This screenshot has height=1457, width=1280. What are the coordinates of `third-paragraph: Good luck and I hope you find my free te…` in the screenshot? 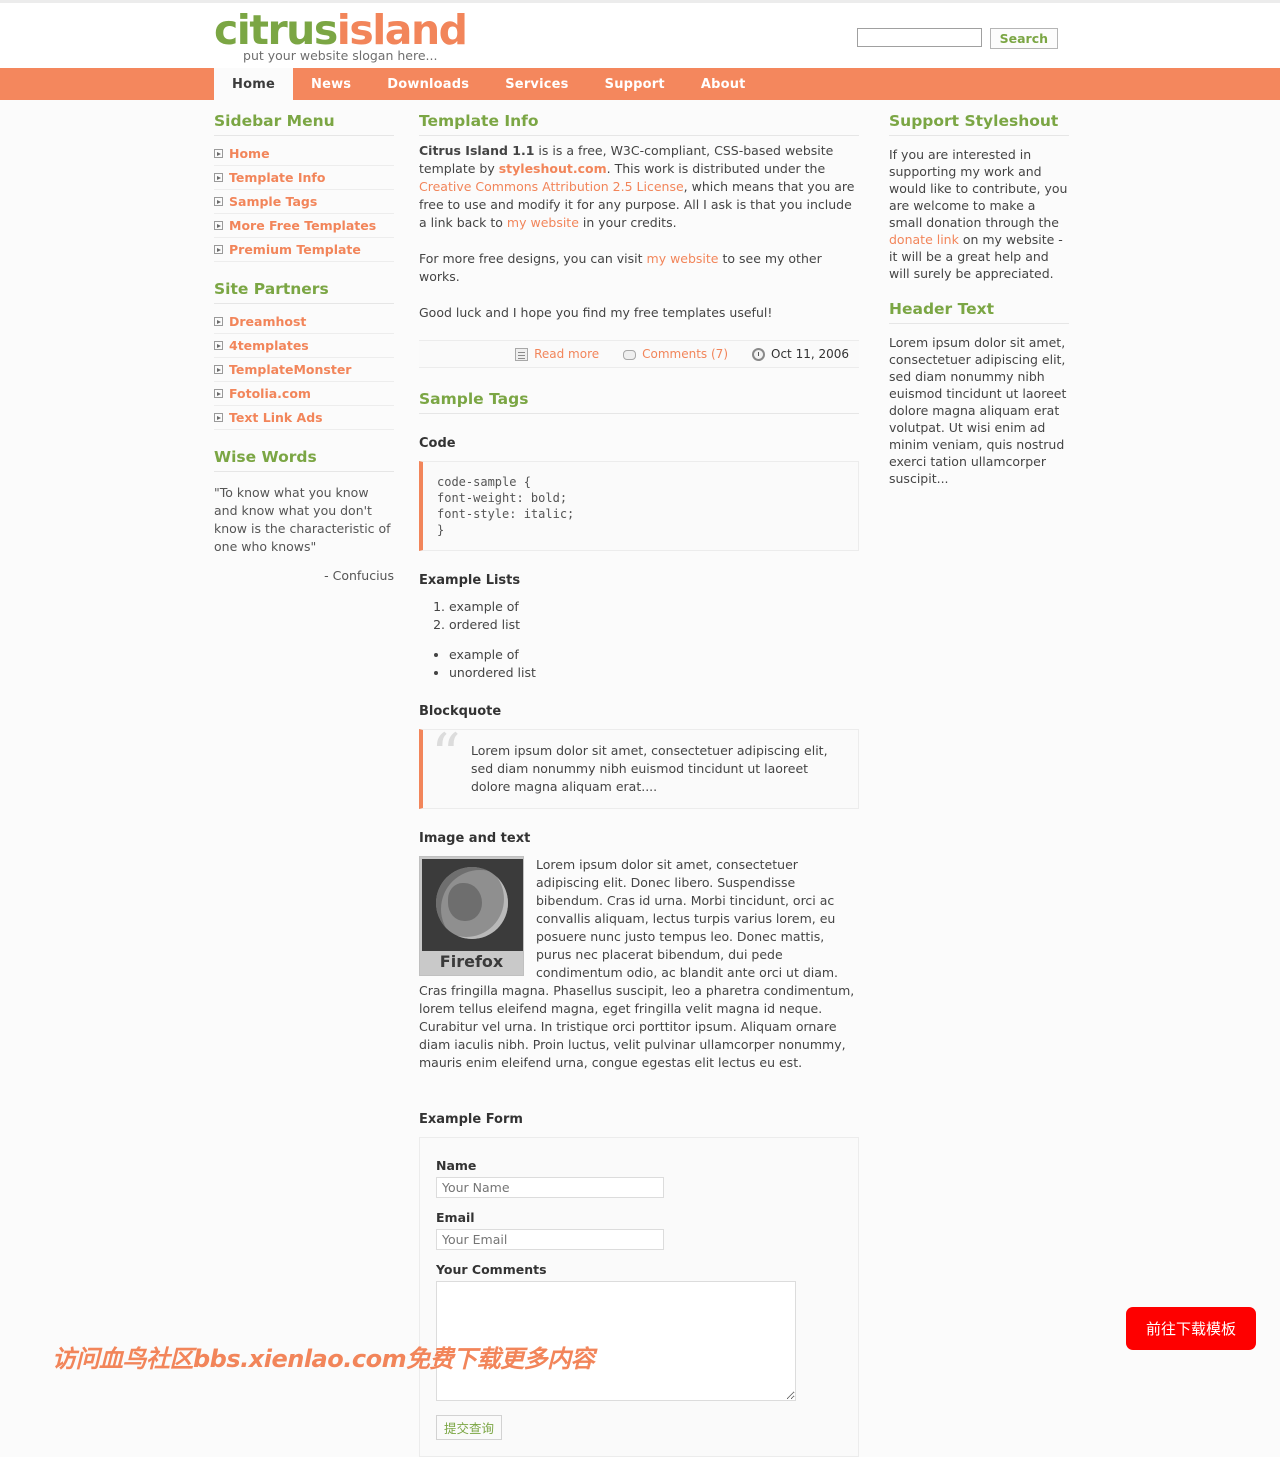 It's located at (596, 312).